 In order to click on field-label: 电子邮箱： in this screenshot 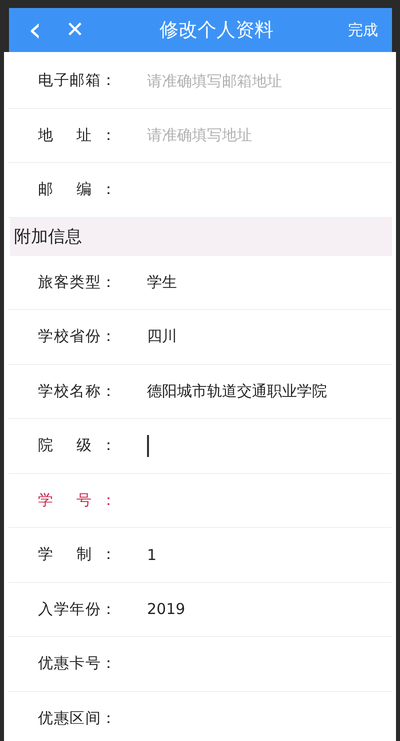, I will do `click(77, 80)`.